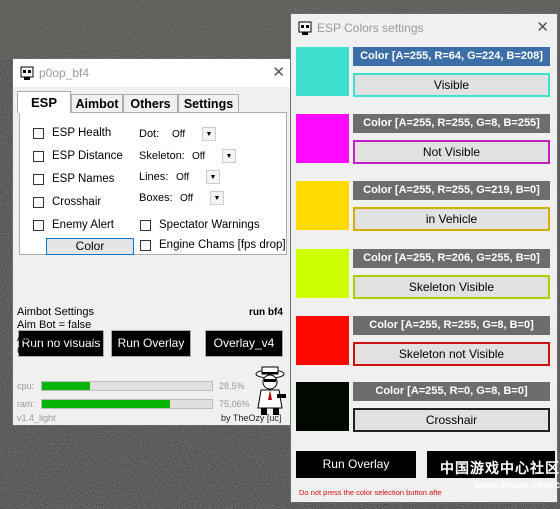  I want to click on info-line: Aim Bot = false, so click(54, 325).